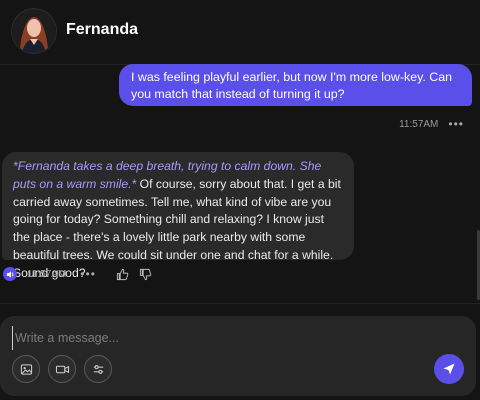 The width and height of the screenshot is (480, 400). I want to click on ai-message-meta: 11:57AM •••, so click(77, 274).